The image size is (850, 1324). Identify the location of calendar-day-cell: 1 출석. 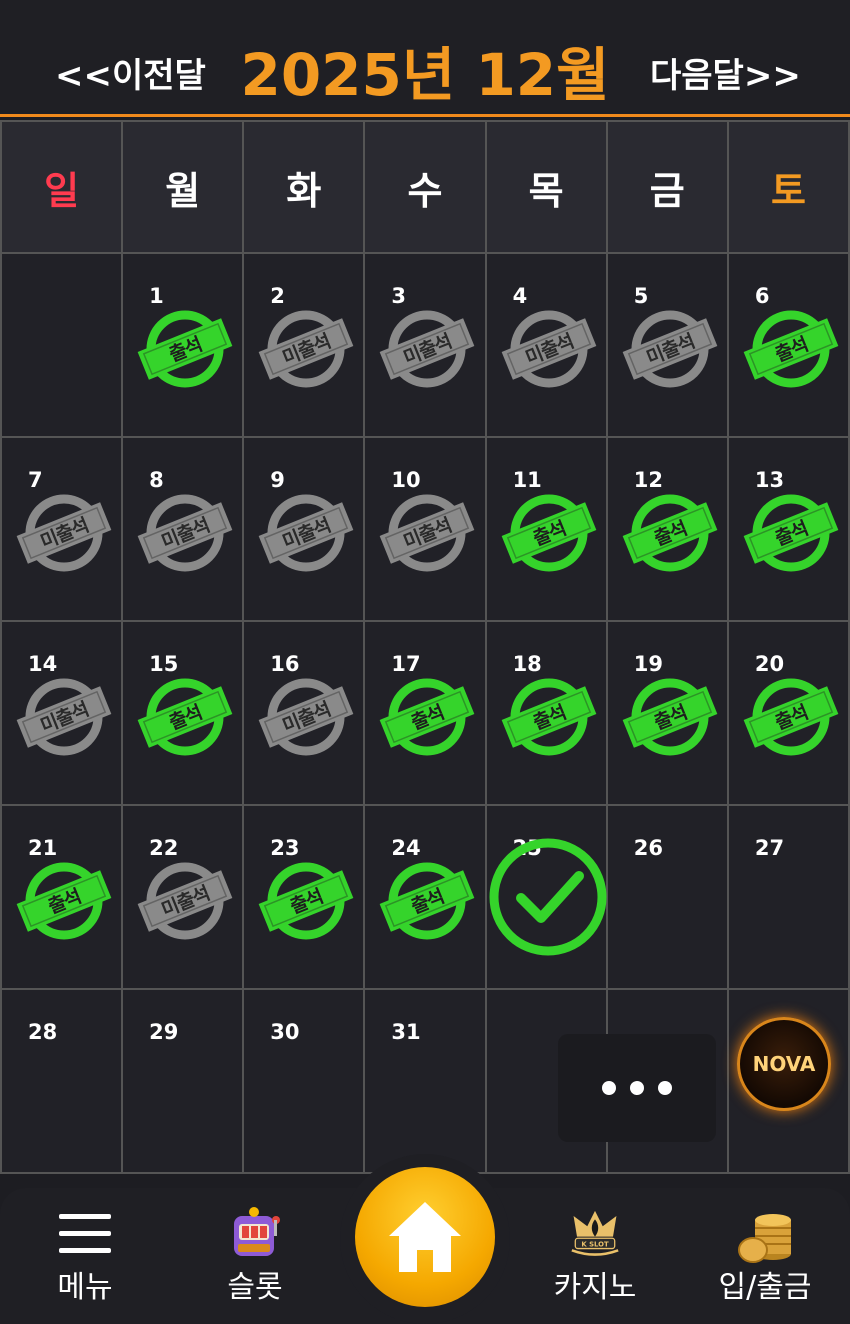
(184, 346).